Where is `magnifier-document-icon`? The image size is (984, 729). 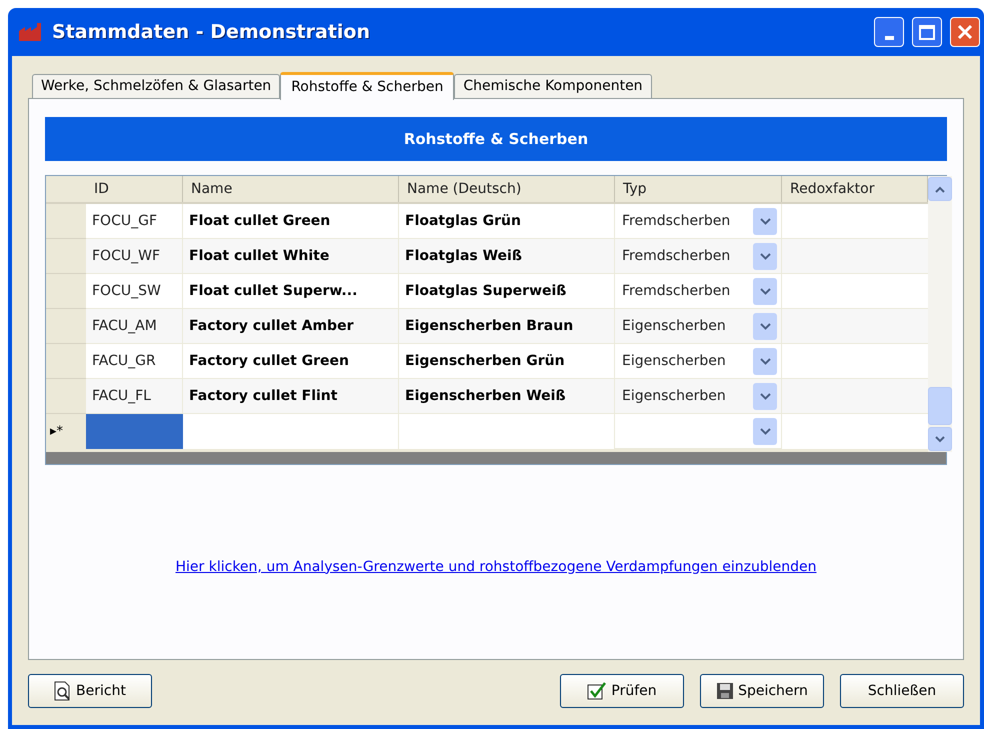 magnifier-document-icon is located at coordinates (63, 691).